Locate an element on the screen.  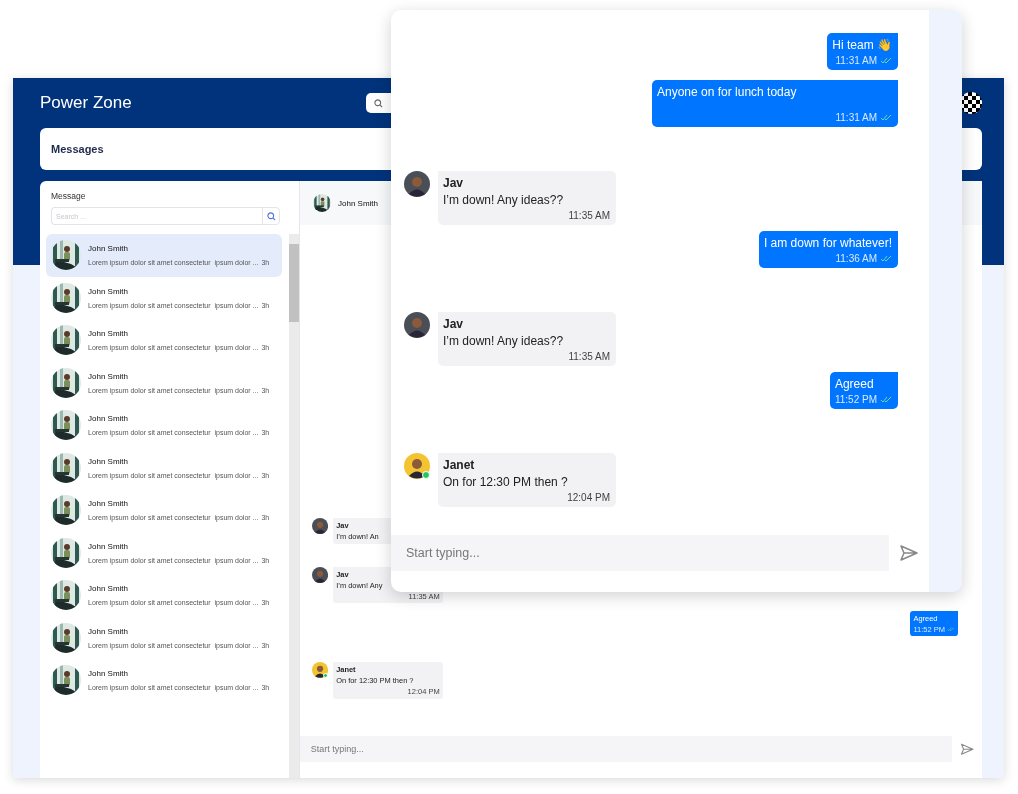
message-text: I am down for whatever! is located at coordinates (827, 243).